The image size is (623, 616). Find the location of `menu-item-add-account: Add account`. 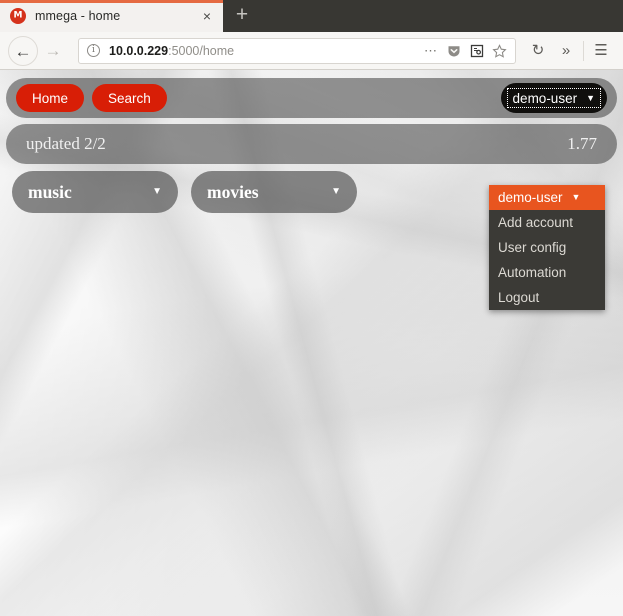

menu-item-add-account: Add account is located at coordinates (547, 222).